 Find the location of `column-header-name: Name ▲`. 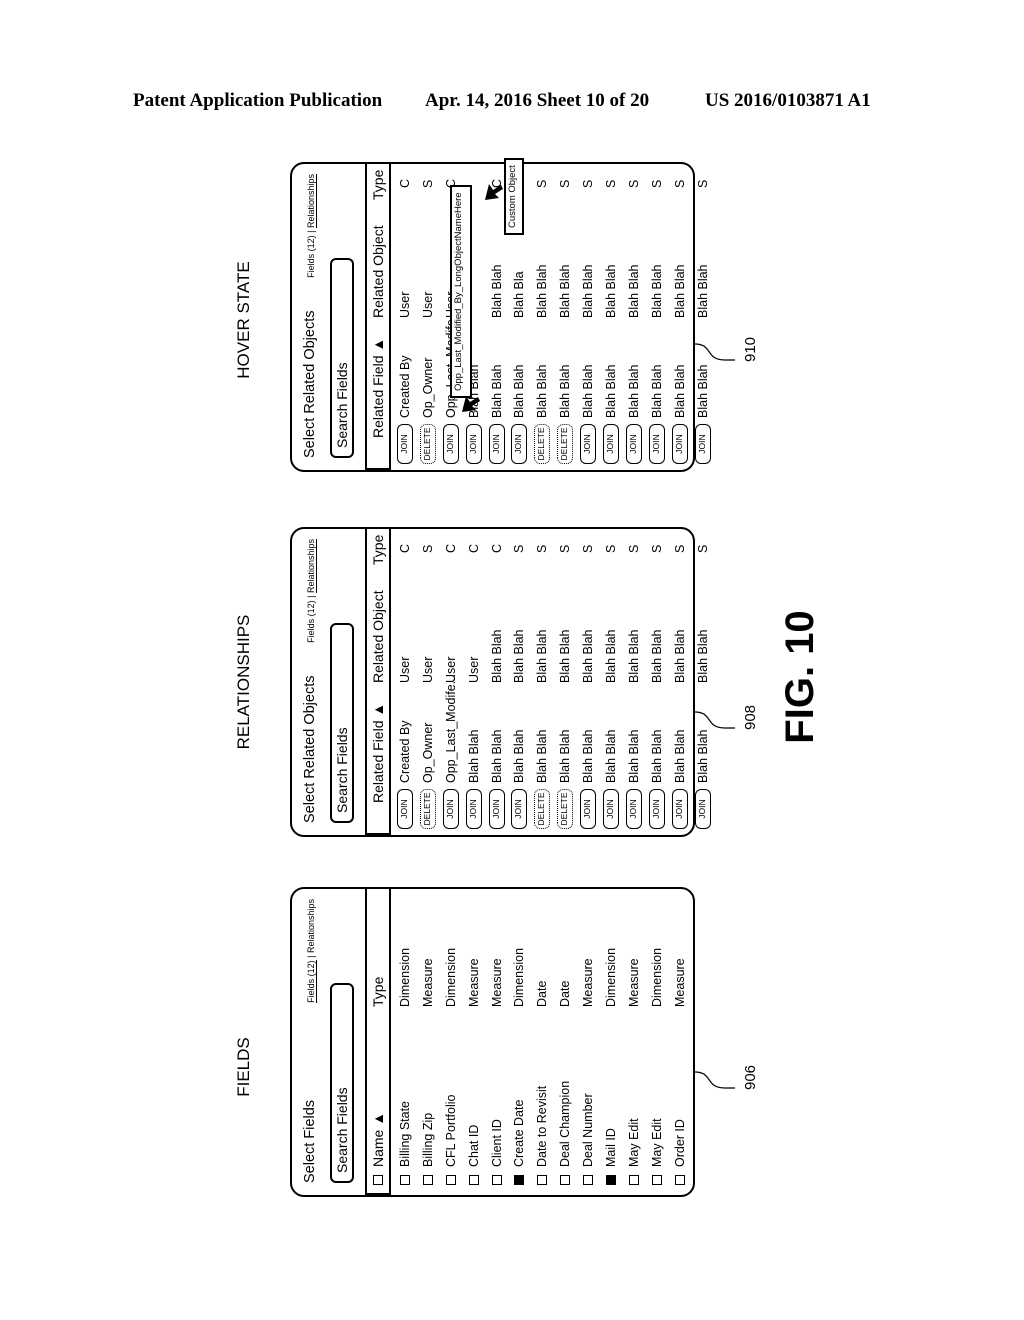

column-header-name: Name ▲ is located at coordinates (378, 1139).